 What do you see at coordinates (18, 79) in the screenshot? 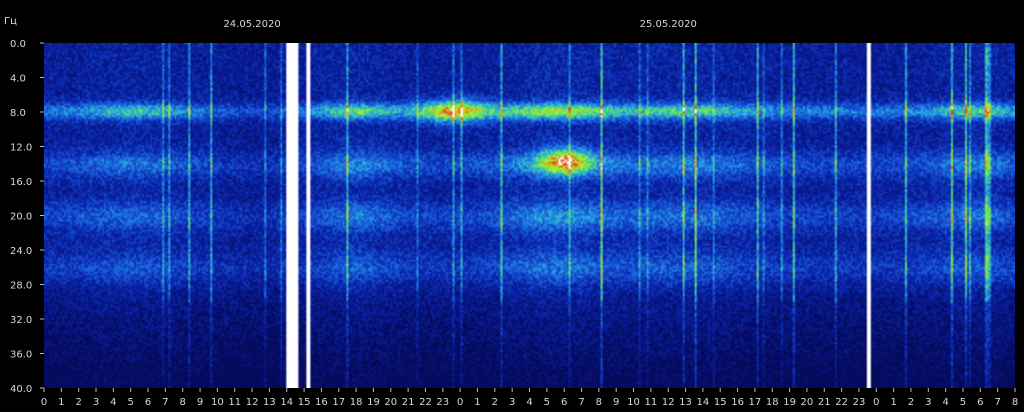
I see `y-tick-label: 4.0` at bounding box center [18, 79].